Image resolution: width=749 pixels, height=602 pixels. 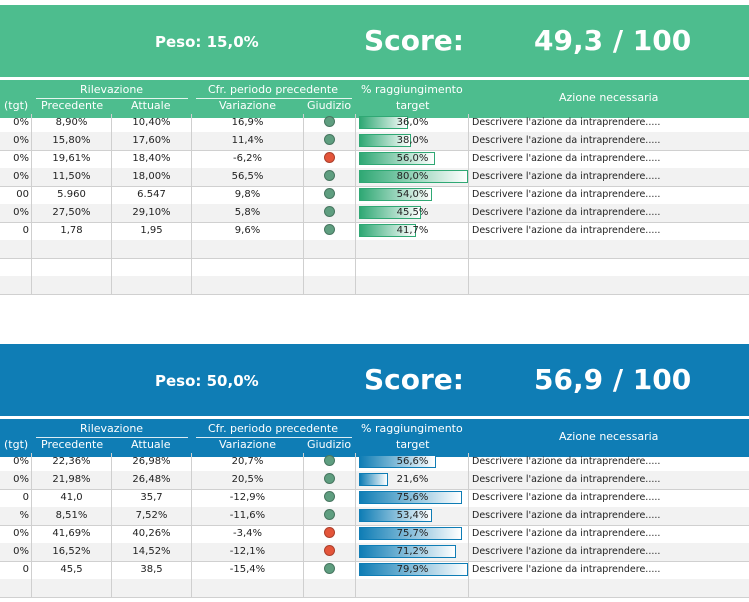 What do you see at coordinates (151, 231) in the screenshot?
I see `attuale-cell: 1,95` at bounding box center [151, 231].